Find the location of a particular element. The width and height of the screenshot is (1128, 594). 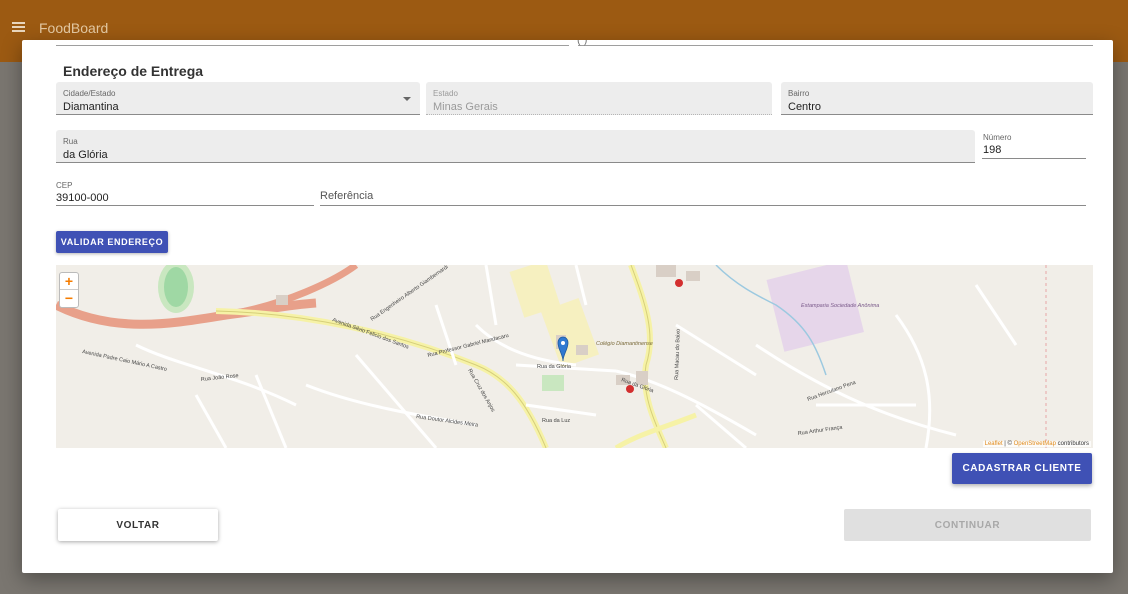

map-attribution: Leaflet | © OpenStreetMap contributors is located at coordinates (1036, 444).